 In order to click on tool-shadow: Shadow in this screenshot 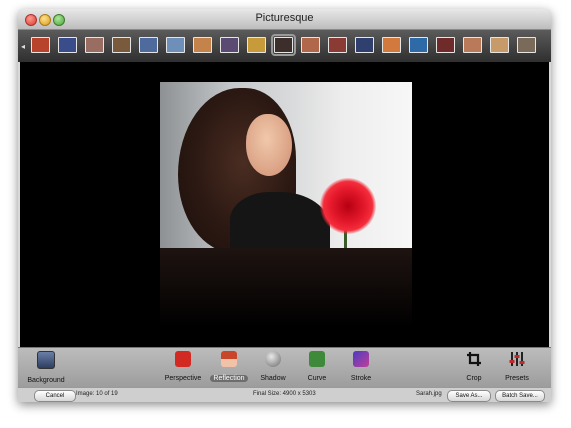, I will do `click(273, 367)`.